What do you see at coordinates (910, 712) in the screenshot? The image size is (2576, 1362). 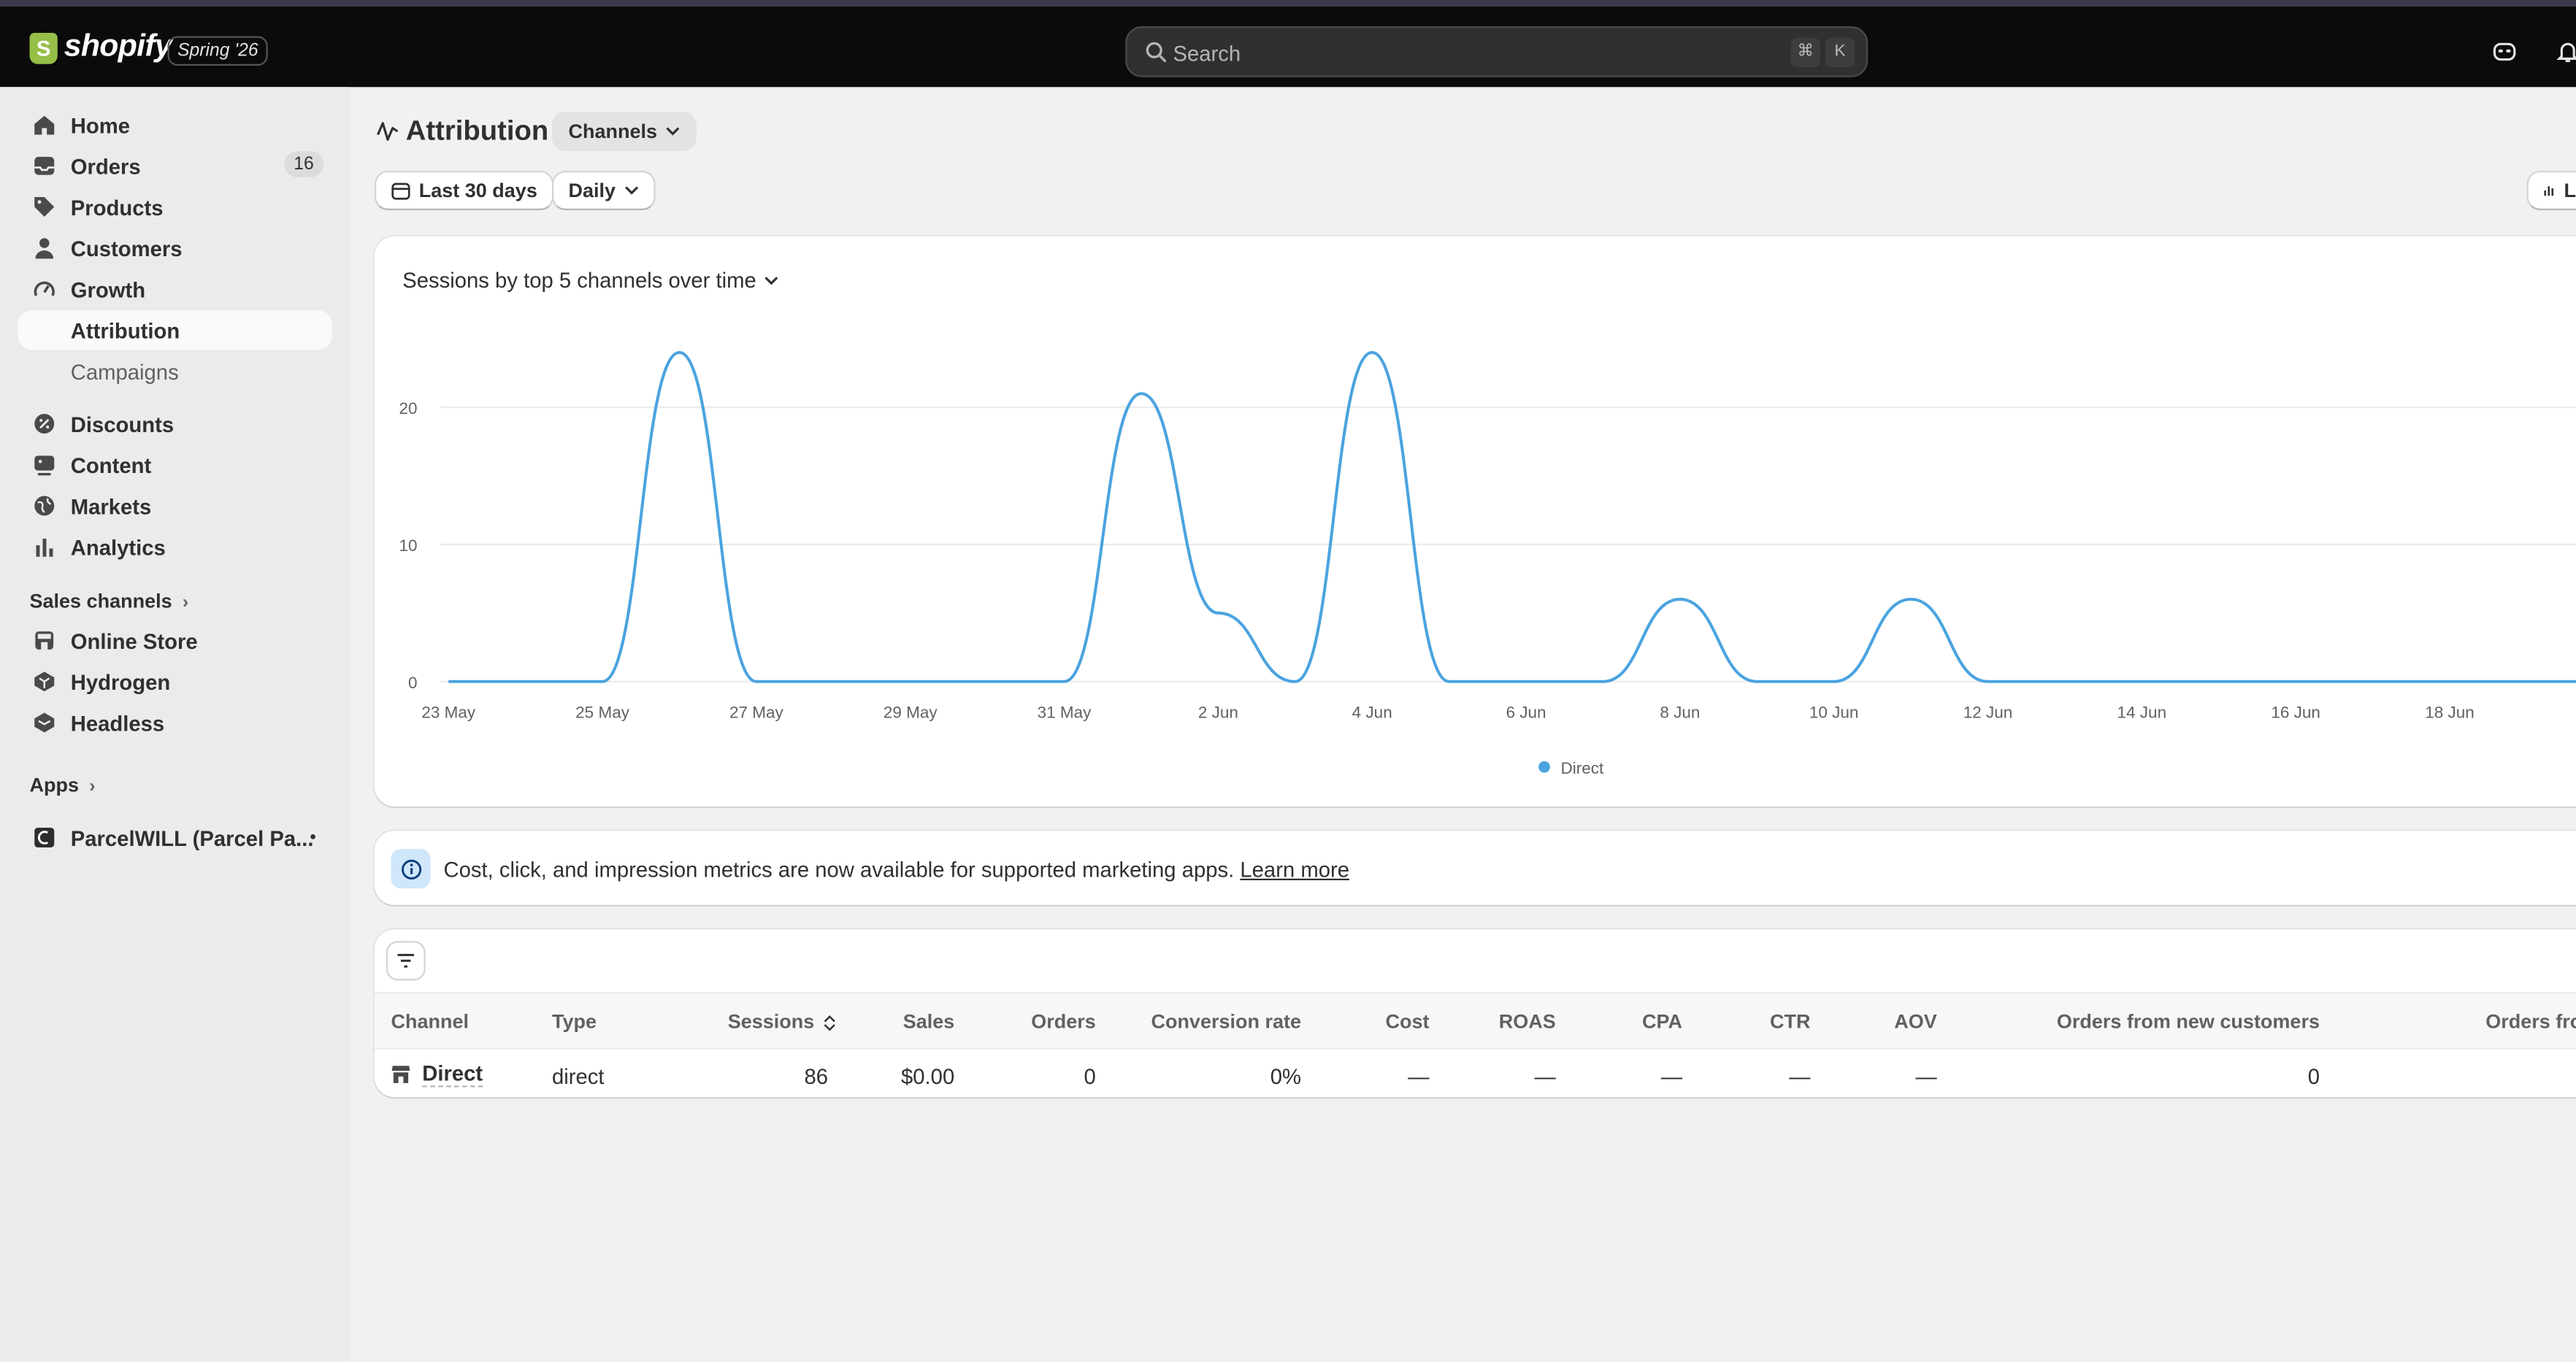 I see `x-tick-label: 29 May` at bounding box center [910, 712].